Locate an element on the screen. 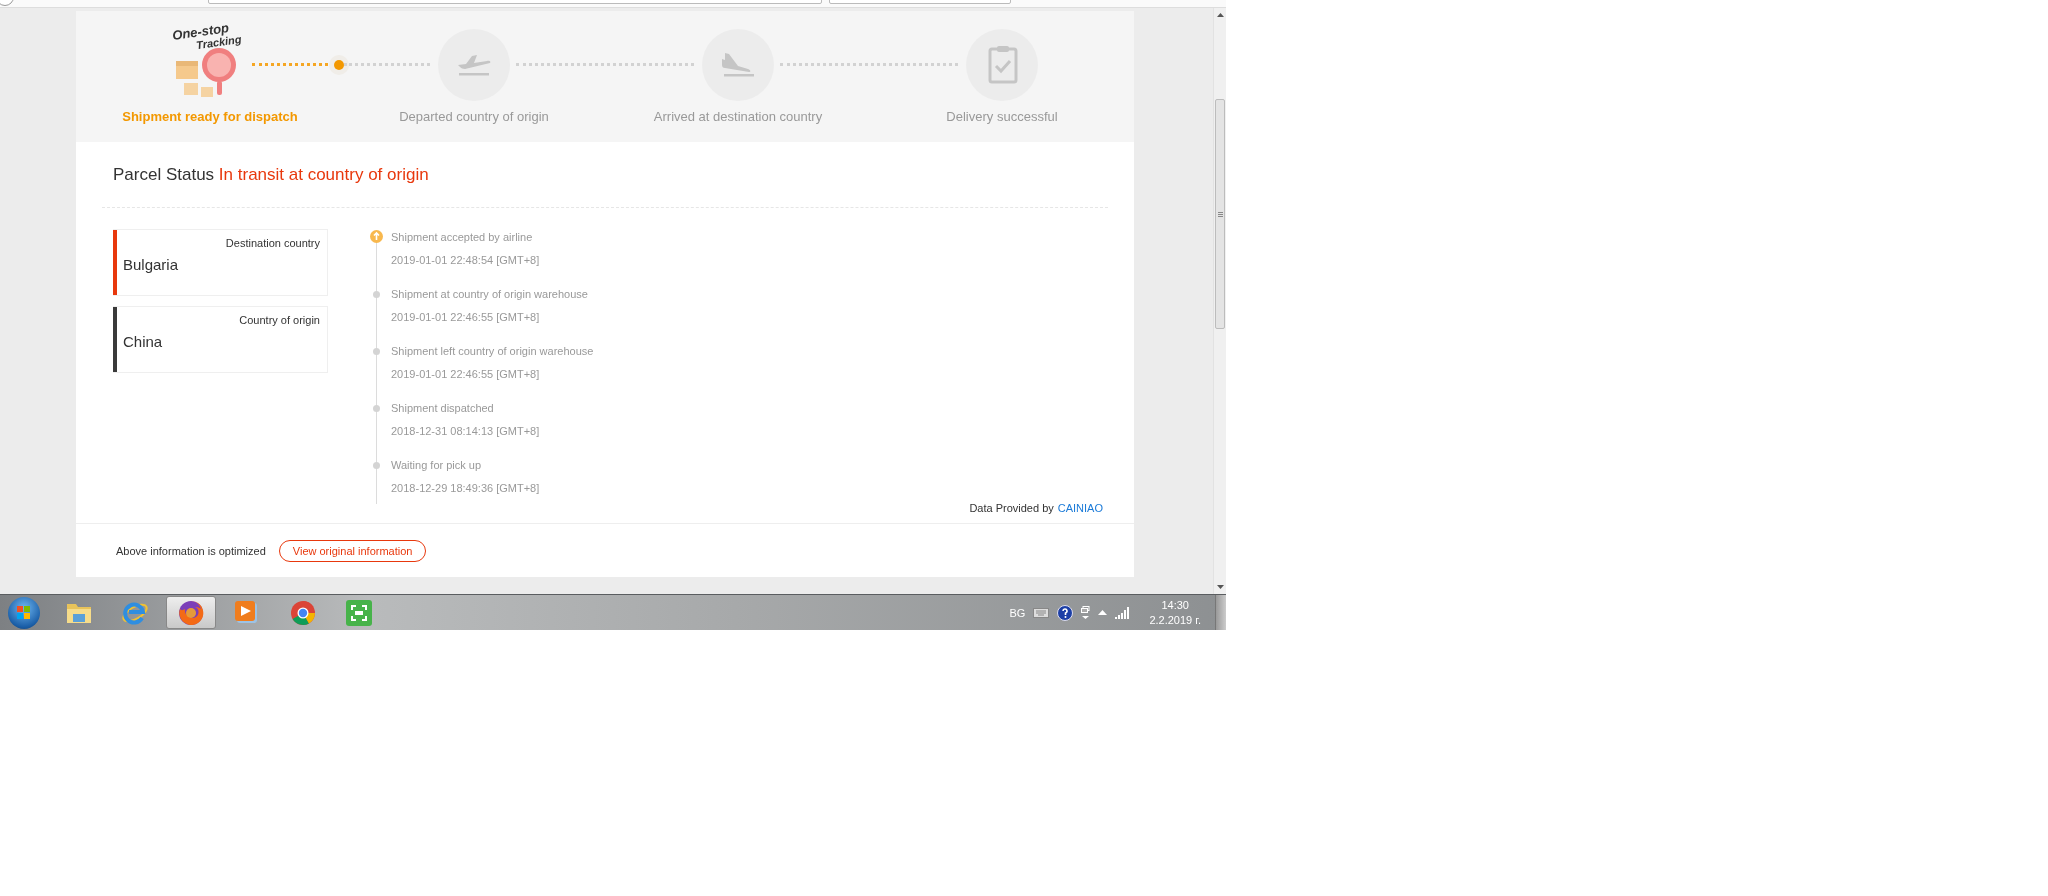  caret-down-icon is located at coordinates (1220, 587).